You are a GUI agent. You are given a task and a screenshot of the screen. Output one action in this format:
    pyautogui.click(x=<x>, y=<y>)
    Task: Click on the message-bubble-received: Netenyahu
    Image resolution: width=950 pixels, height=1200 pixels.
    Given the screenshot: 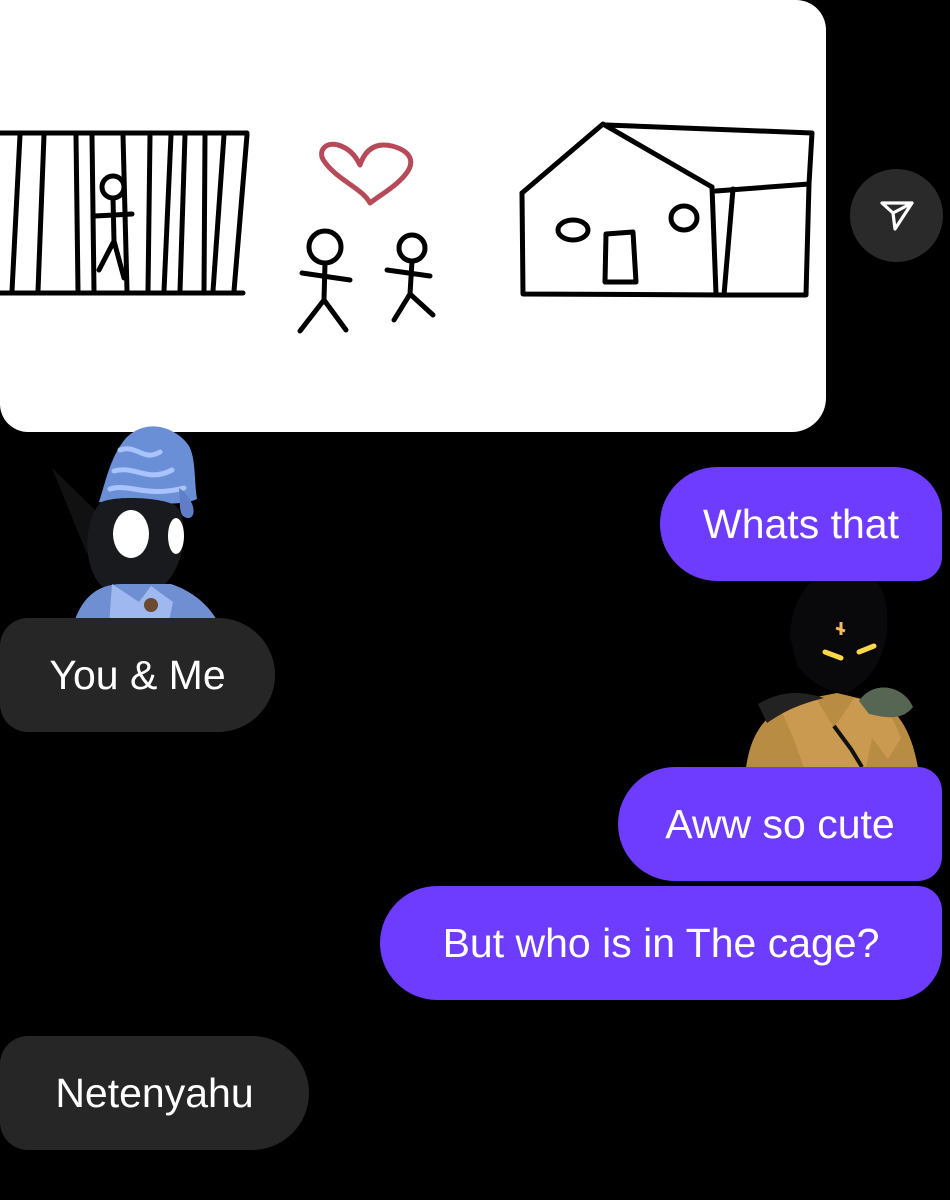 What is the action you would take?
    pyautogui.click(x=154, y=1093)
    